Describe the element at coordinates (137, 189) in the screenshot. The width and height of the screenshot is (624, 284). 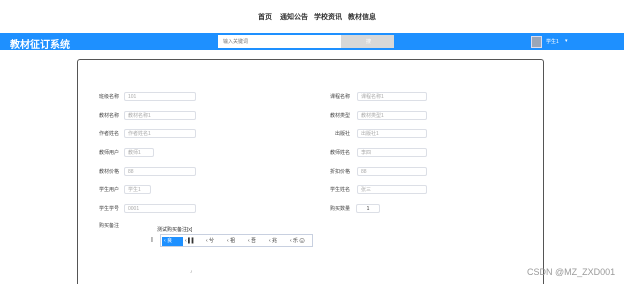
I see `student-user-field: 学生1` at that location.